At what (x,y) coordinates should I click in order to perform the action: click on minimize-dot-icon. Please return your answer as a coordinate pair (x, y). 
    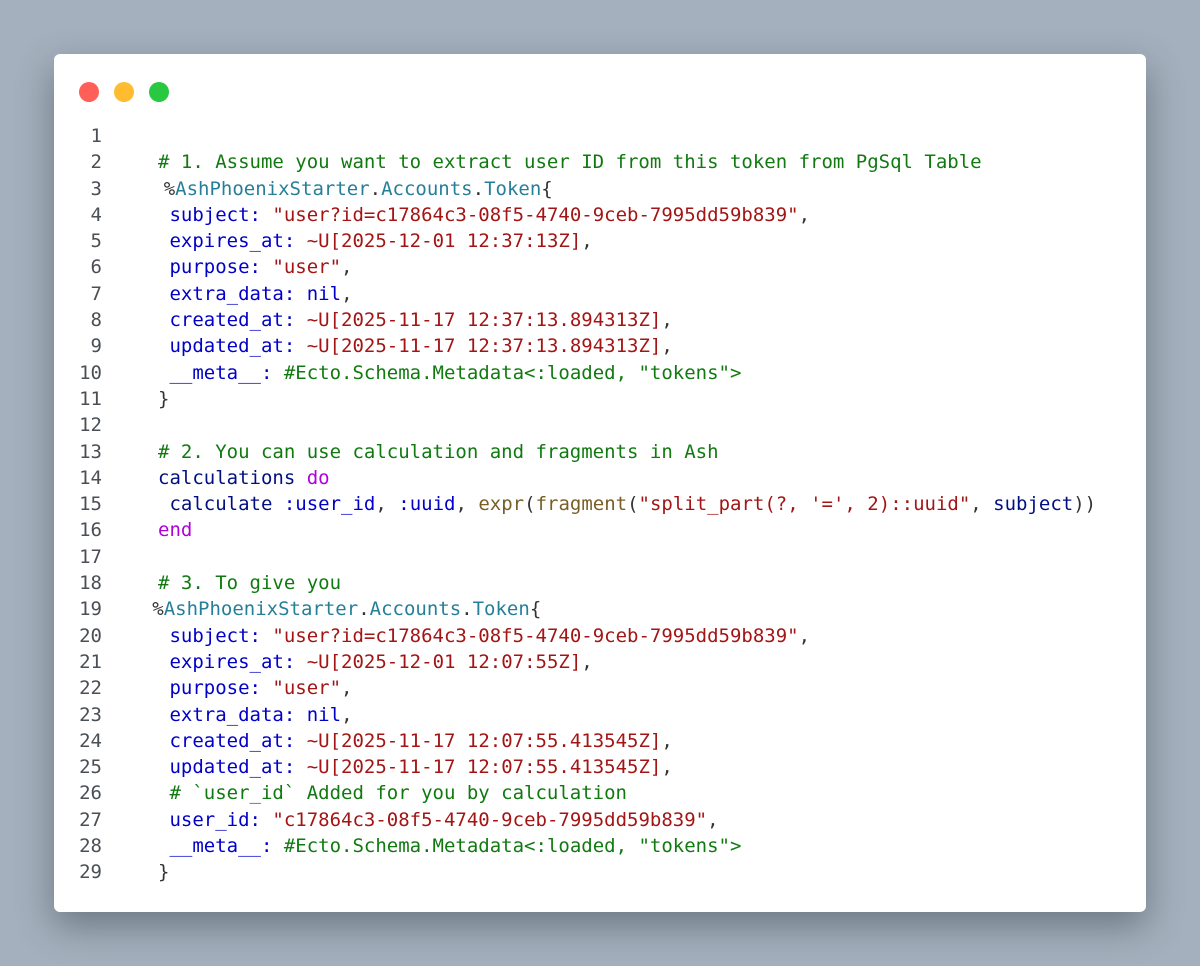
    Looking at the image, I should click on (124, 92).